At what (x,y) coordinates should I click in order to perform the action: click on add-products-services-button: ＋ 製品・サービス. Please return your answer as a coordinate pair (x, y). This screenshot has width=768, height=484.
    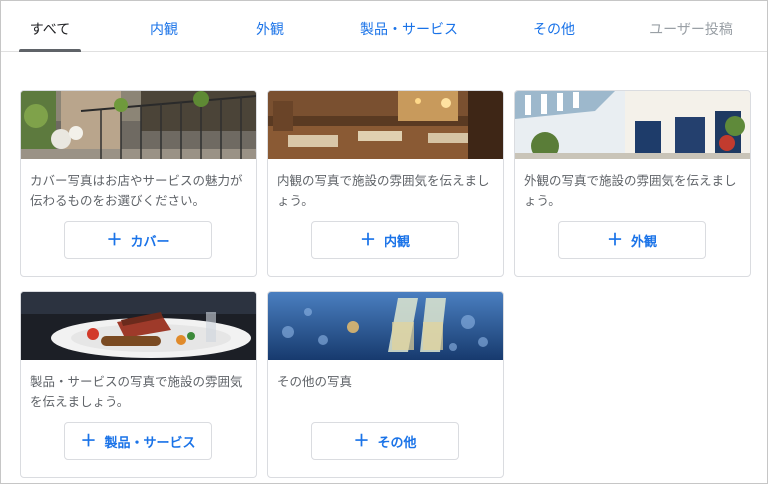
    Looking at the image, I should click on (138, 441).